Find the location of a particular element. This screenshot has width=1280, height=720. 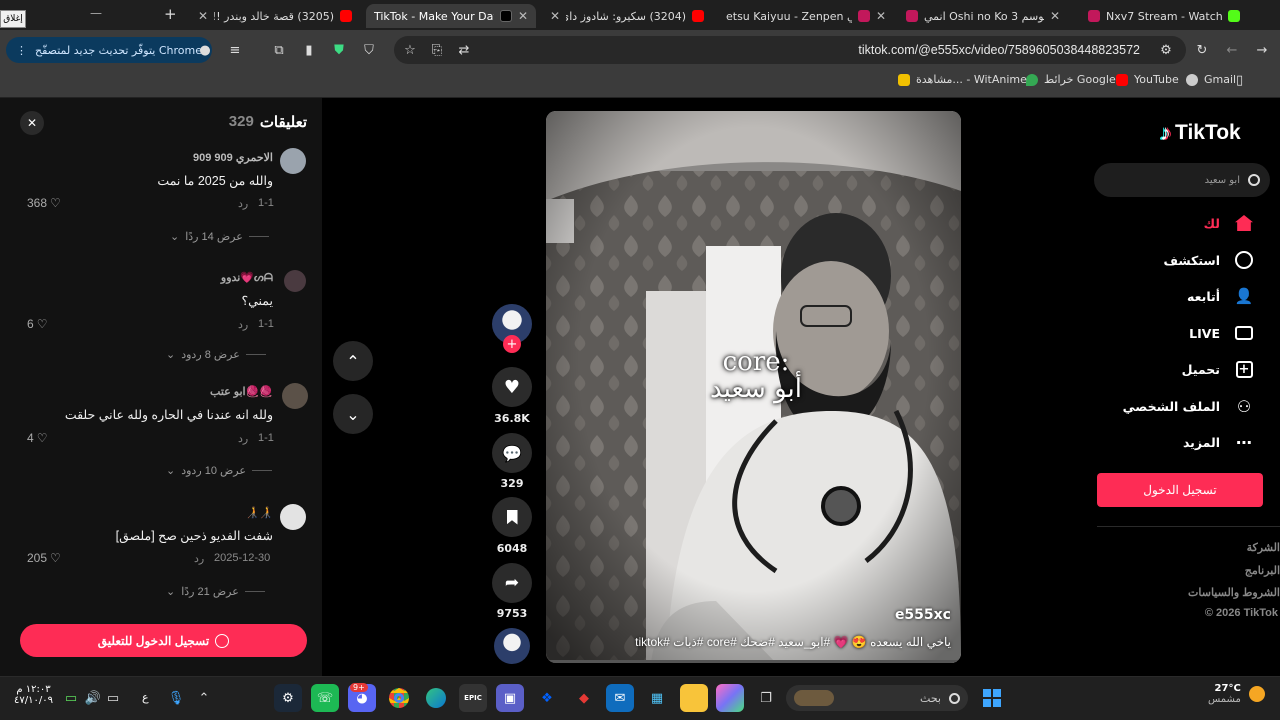

edge-icon is located at coordinates (436, 698).